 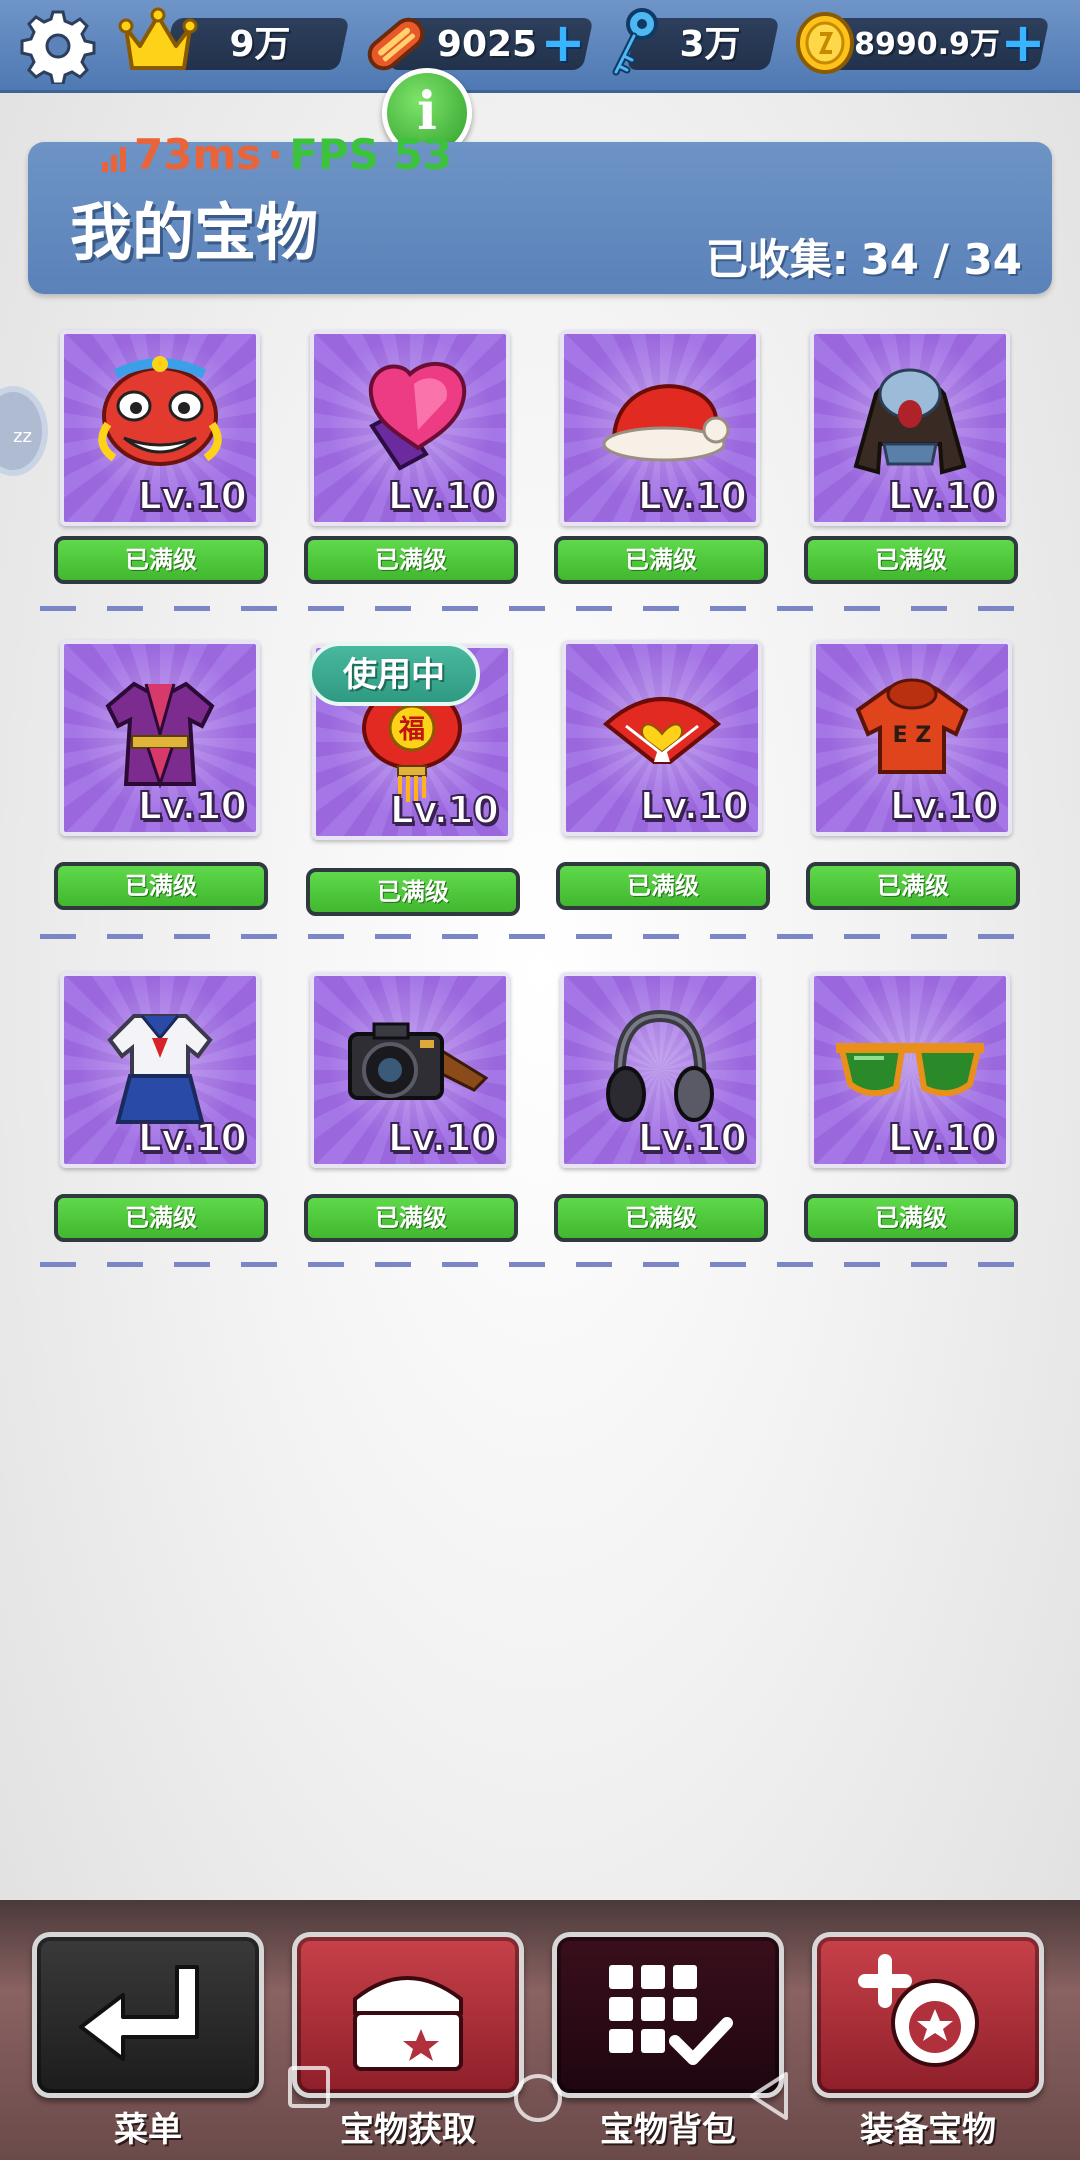 What do you see at coordinates (538, 2098) in the screenshot?
I see `home-icon` at bounding box center [538, 2098].